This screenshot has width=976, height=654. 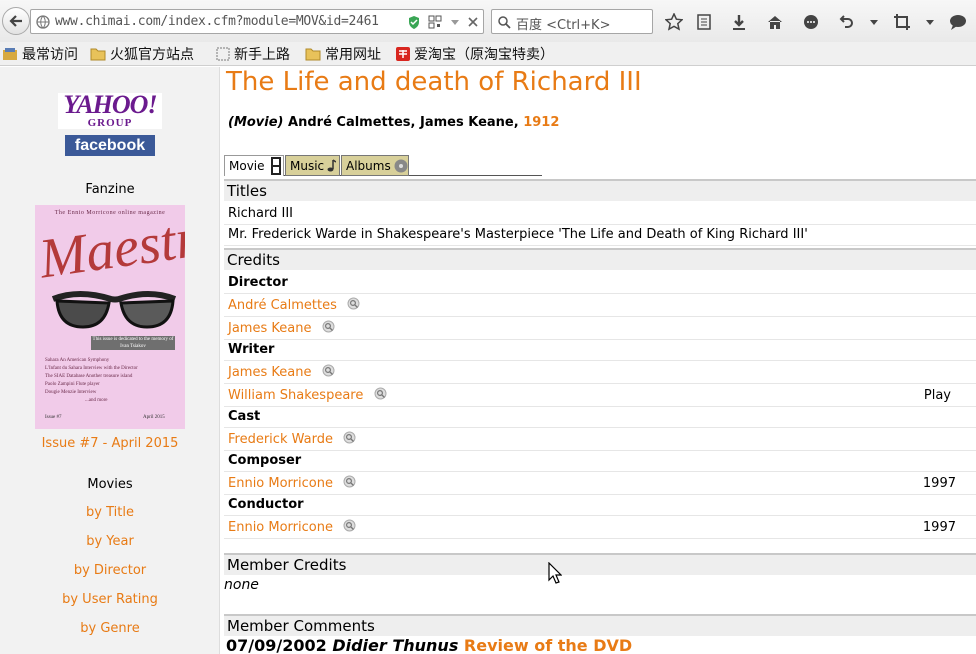 What do you see at coordinates (43, 22) in the screenshot?
I see `globe-icon` at bounding box center [43, 22].